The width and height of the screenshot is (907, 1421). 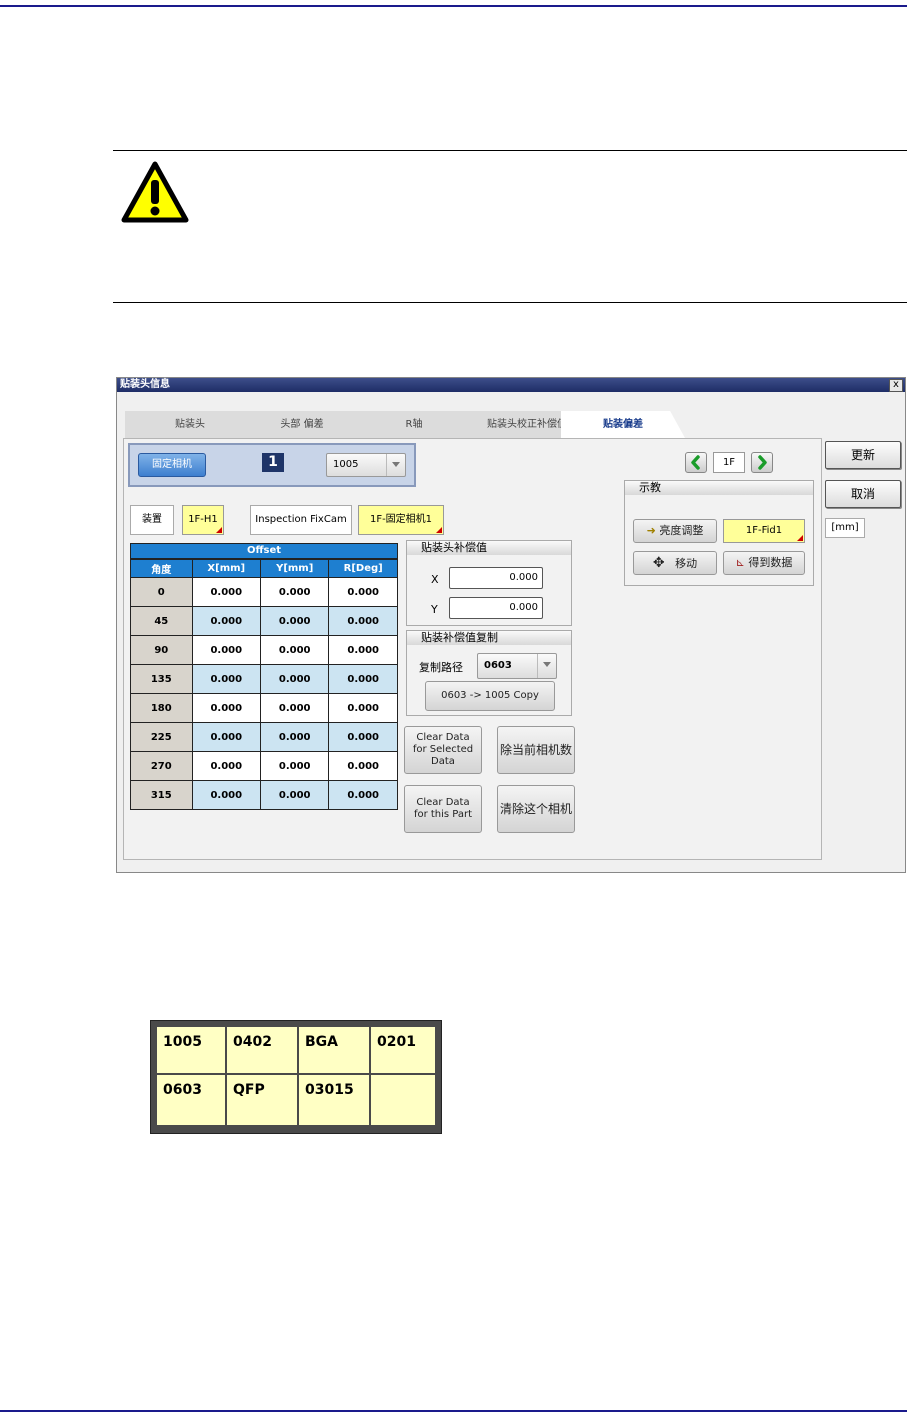 I want to click on column-header: X[mm], so click(x=226, y=568).